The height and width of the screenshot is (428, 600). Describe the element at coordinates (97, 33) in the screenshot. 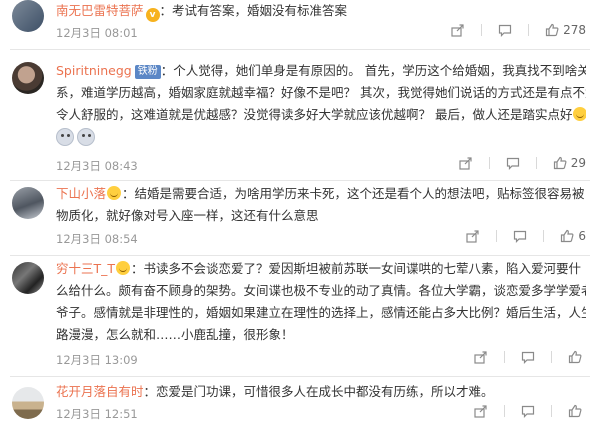

I see `timestamp: 12月3日 08:01` at that location.